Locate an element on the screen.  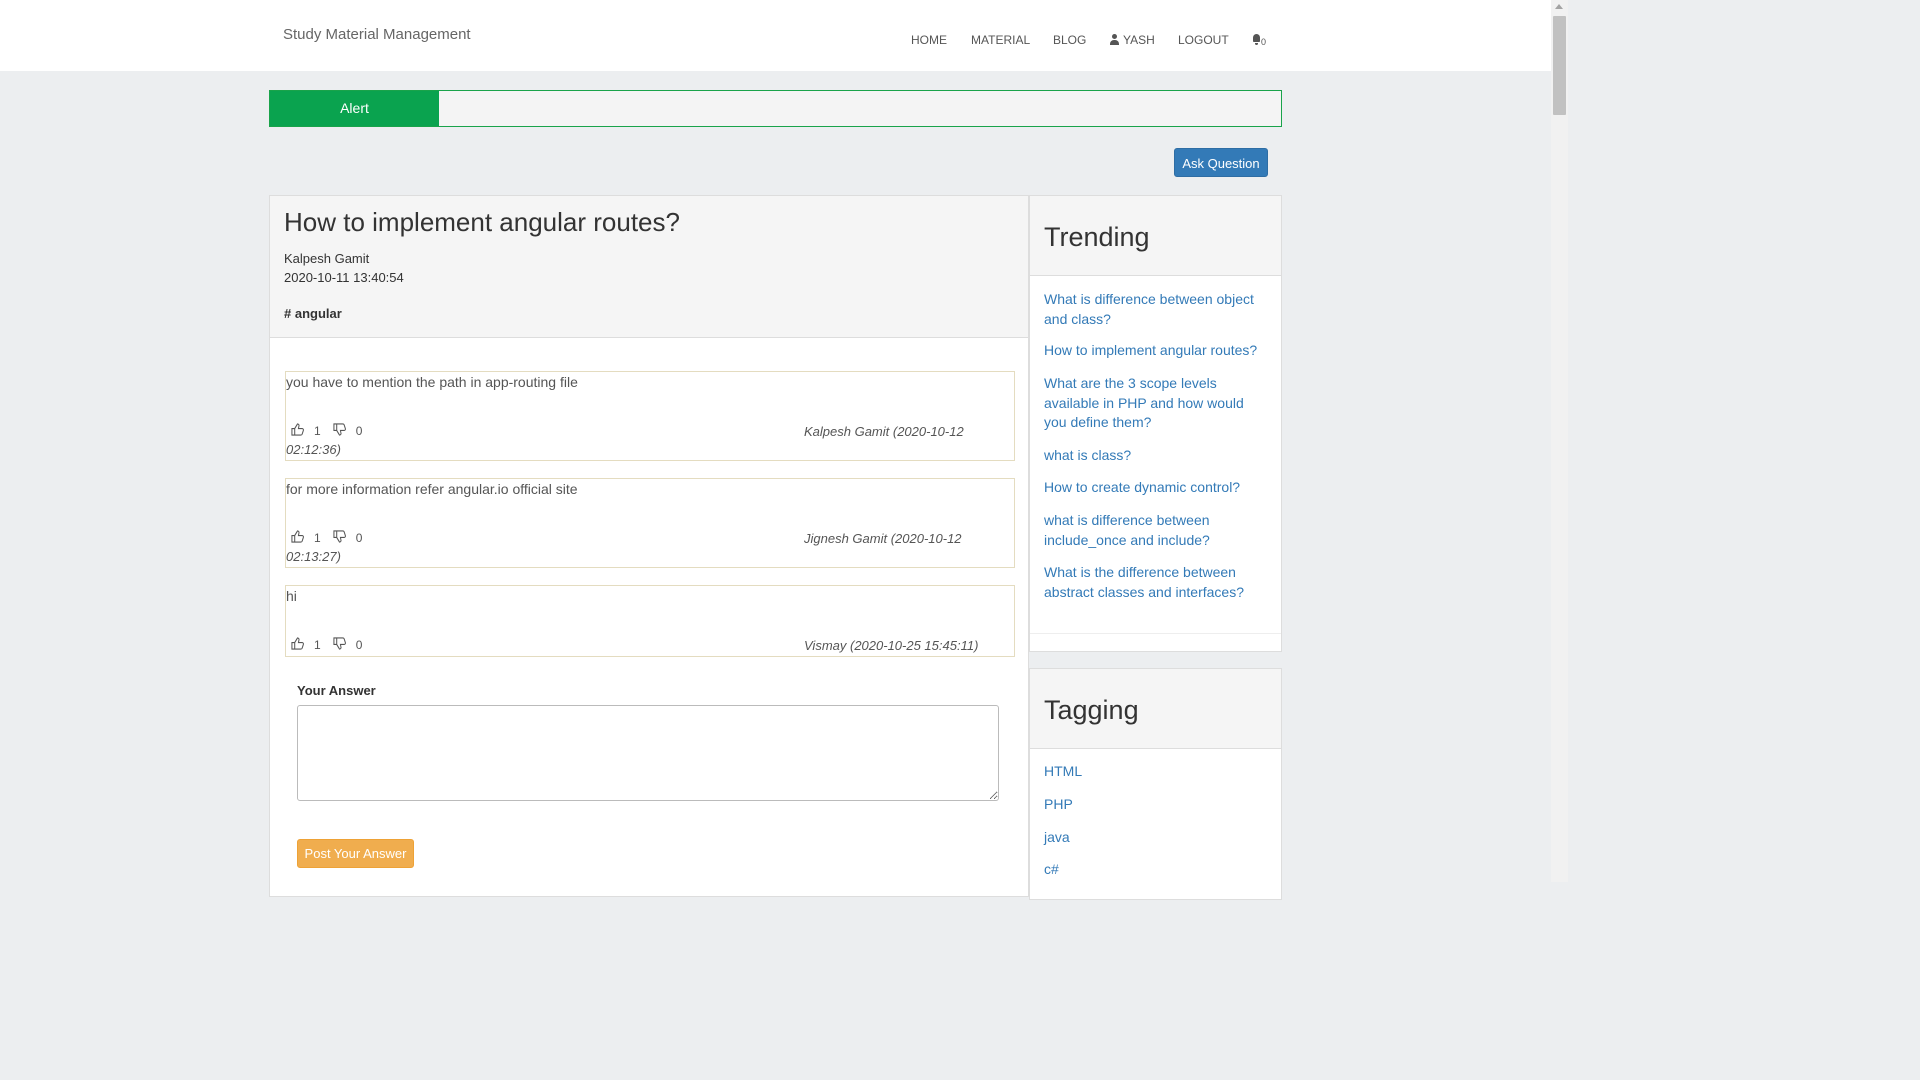
alert-bar: Alert is located at coordinates (775, 108).